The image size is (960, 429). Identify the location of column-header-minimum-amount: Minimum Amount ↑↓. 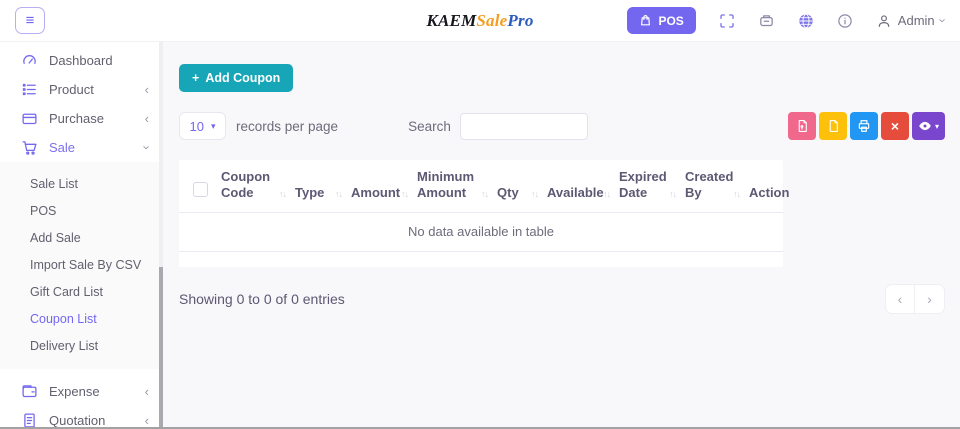
(451, 186).